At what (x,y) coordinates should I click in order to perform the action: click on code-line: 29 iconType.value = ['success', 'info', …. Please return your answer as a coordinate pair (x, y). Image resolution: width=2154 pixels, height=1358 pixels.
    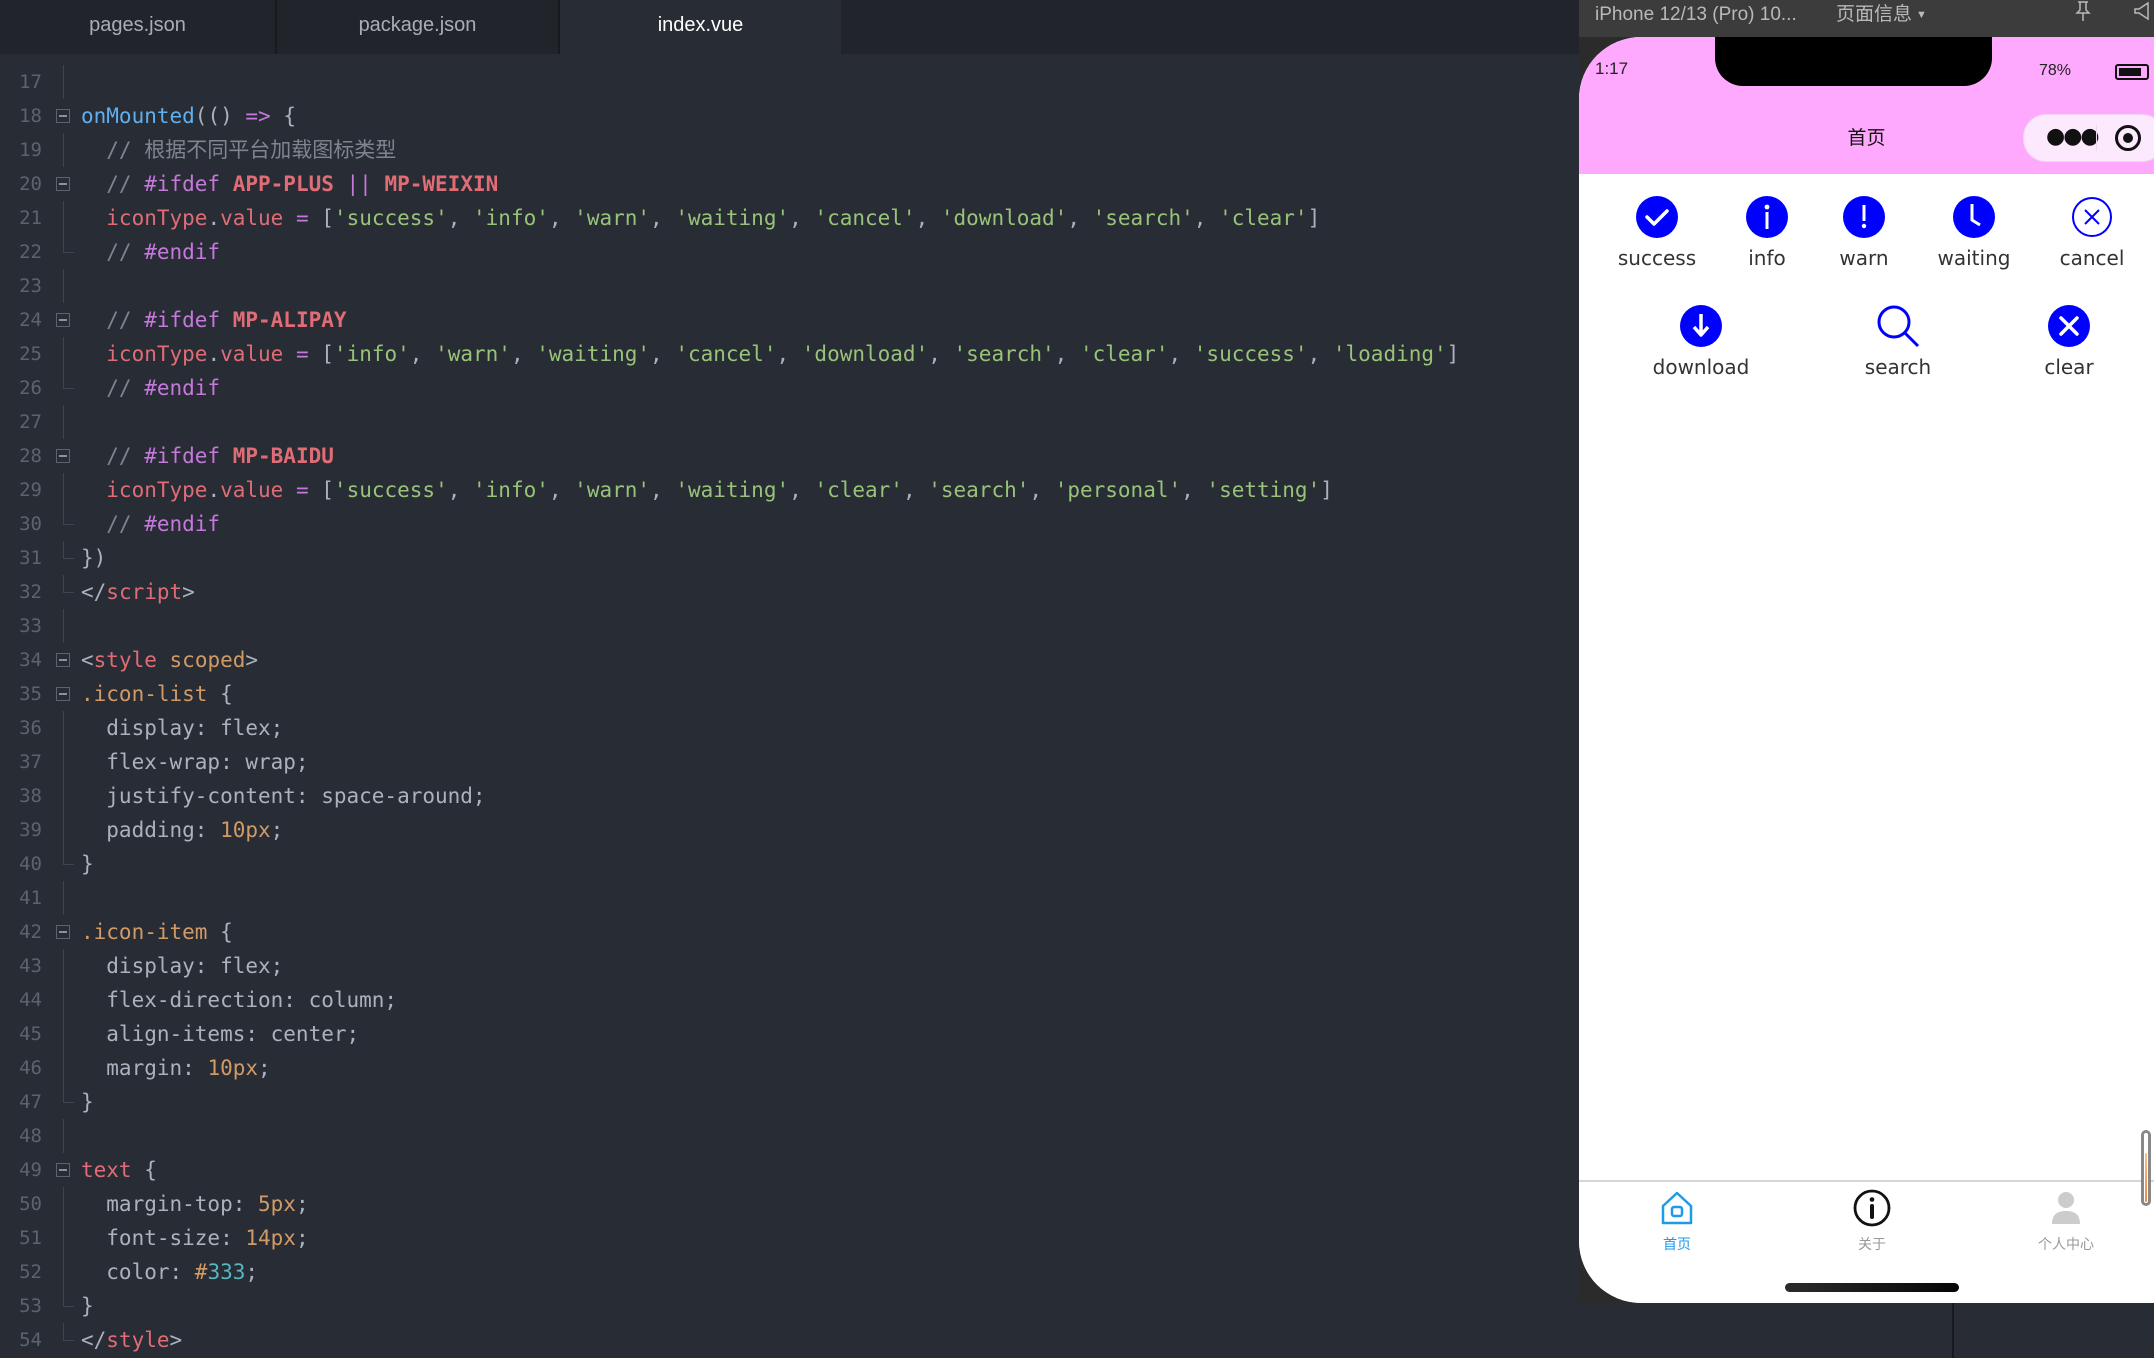
    Looking at the image, I should click on (789, 490).